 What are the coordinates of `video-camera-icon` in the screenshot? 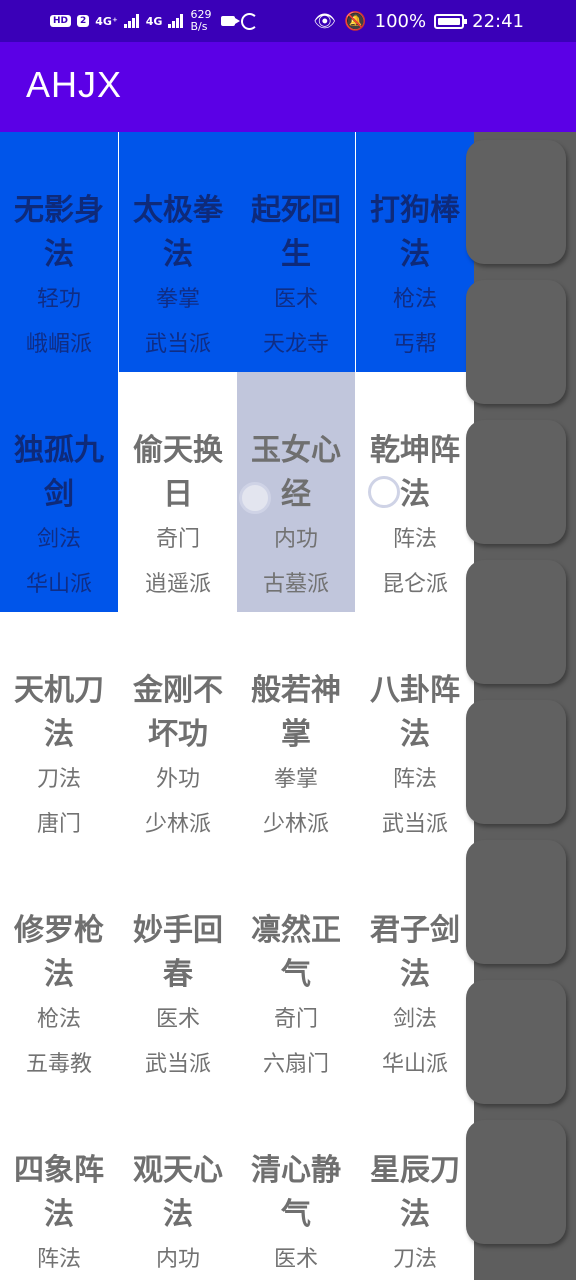 It's located at (231, 21).